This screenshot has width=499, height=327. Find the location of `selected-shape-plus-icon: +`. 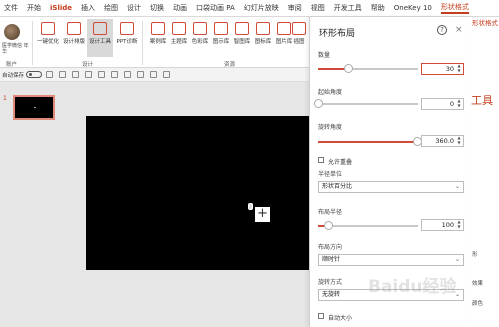

selected-shape-plus-icon: + is located at coordinates (262, 214).